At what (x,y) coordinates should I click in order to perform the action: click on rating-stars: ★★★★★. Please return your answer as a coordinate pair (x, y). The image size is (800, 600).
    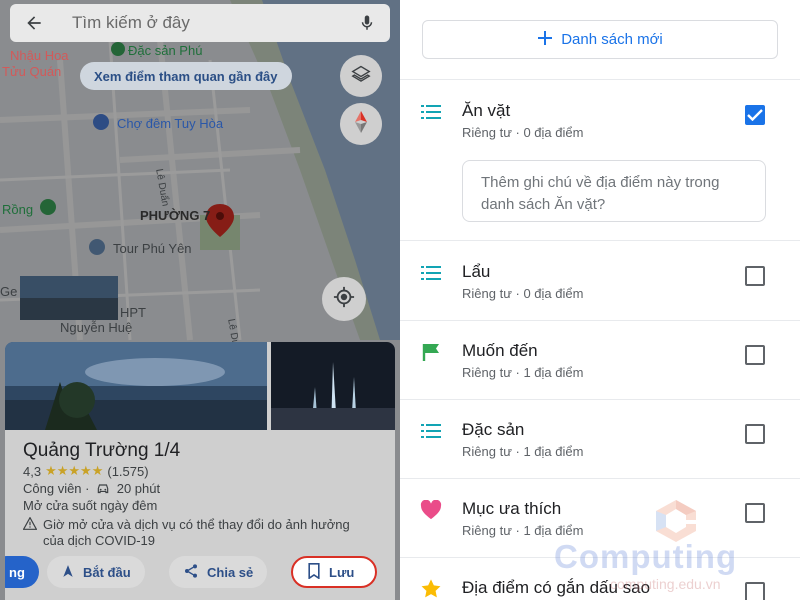
    Looking at the image, I should click on (74, 470).